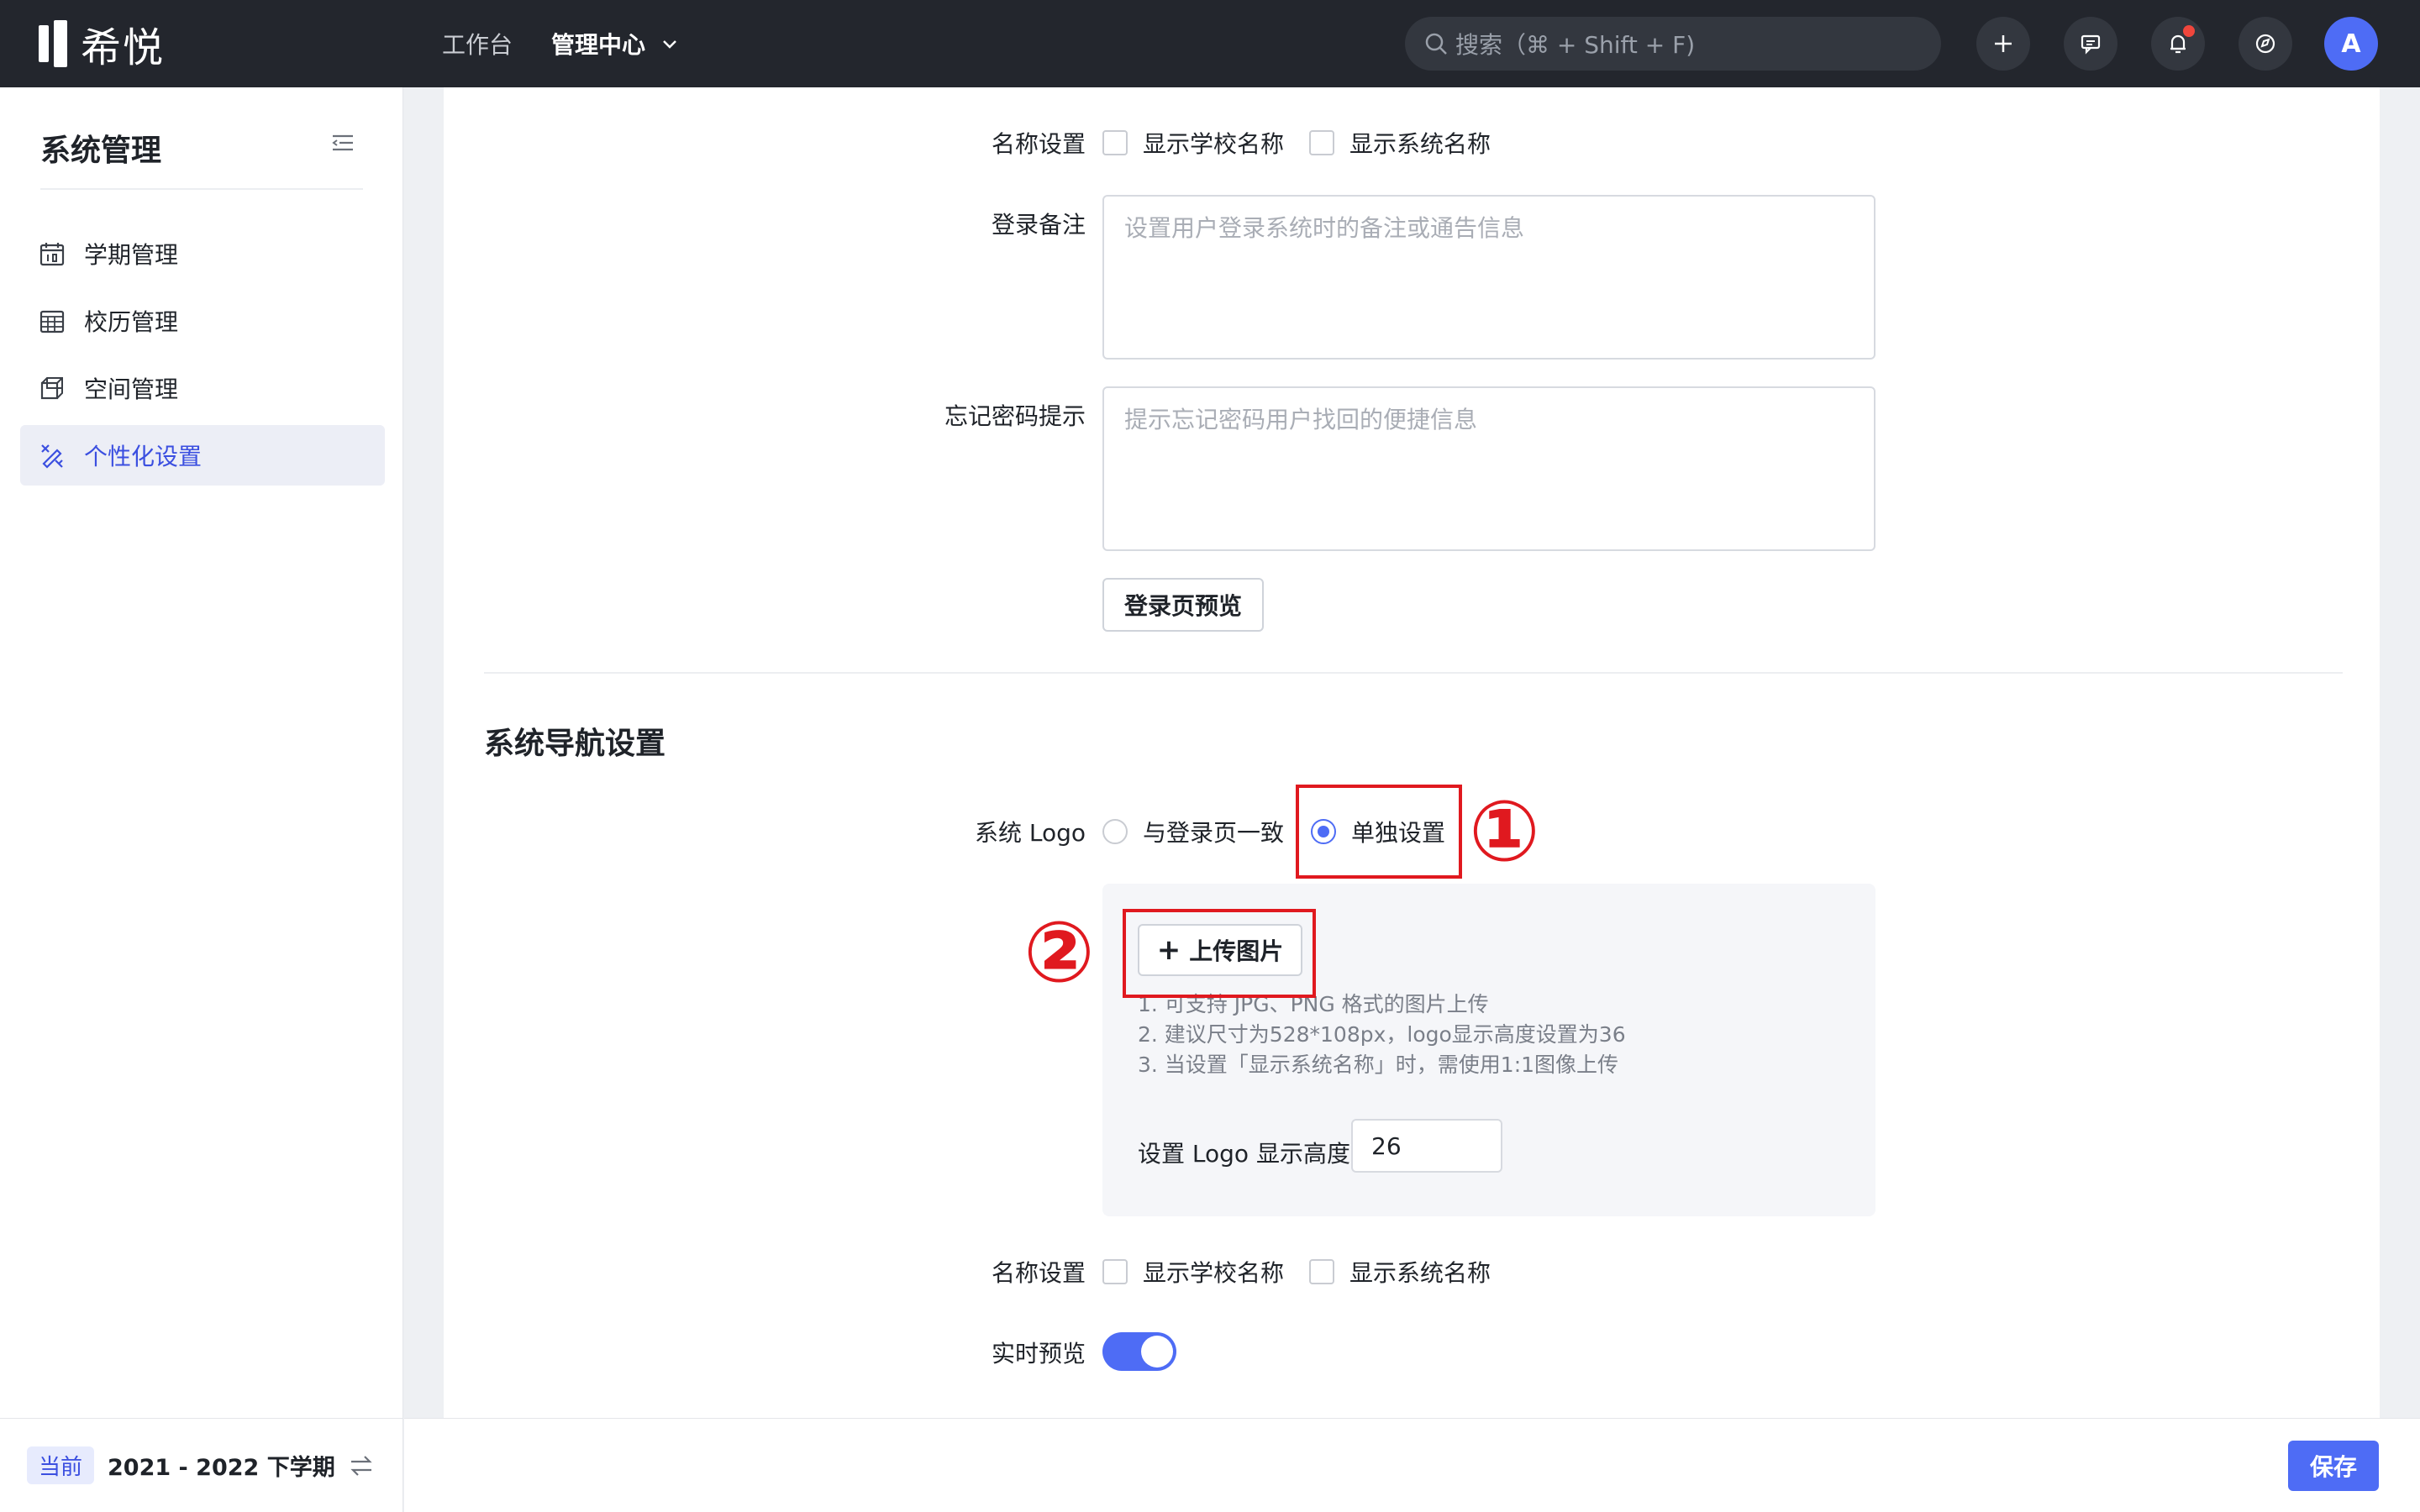 Image resolution: width=2420 pixels, height=1512 pixels. I want to click on brand-name: 希悦, so click(124, 47).